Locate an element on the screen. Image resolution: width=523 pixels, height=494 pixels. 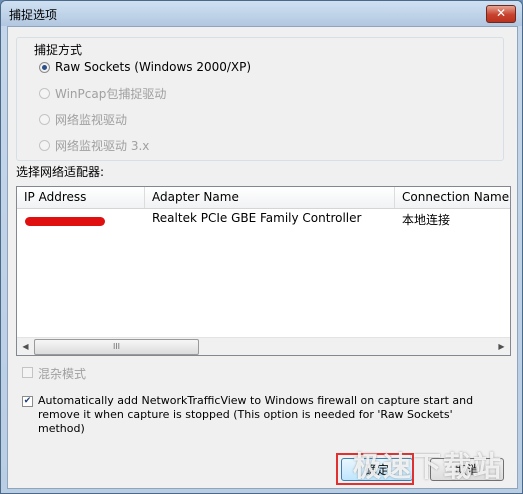
radio-netmon-label: 网络监视驱动 is located at coordinates (91, 119).